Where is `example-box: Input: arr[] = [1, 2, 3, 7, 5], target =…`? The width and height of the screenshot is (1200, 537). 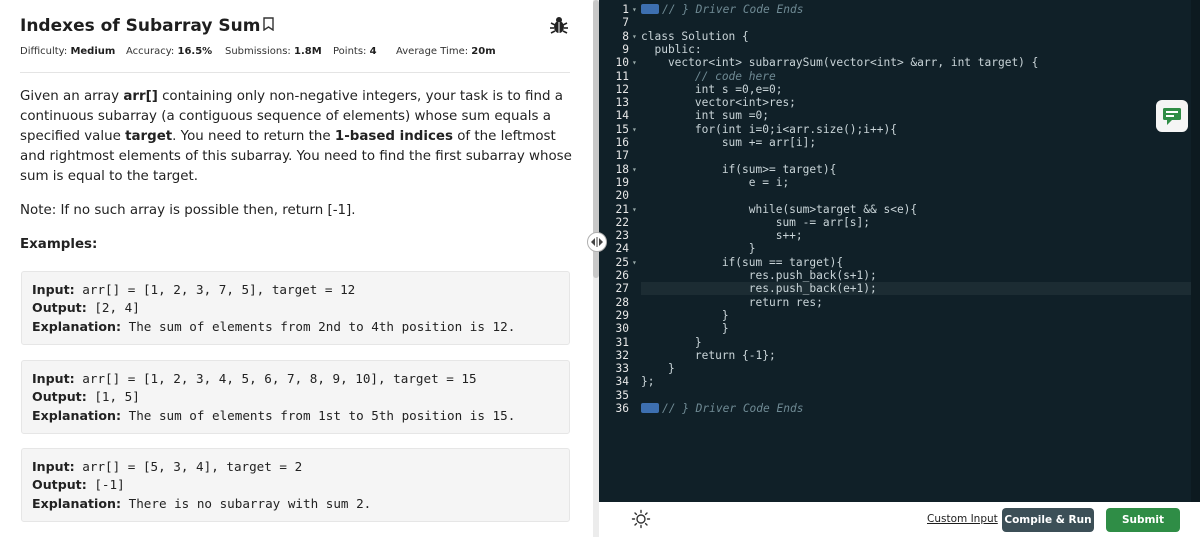
example-box: Input: arr[] = [1, 2, 3, 7, 5], target =… is located at coordinates (295, 308).